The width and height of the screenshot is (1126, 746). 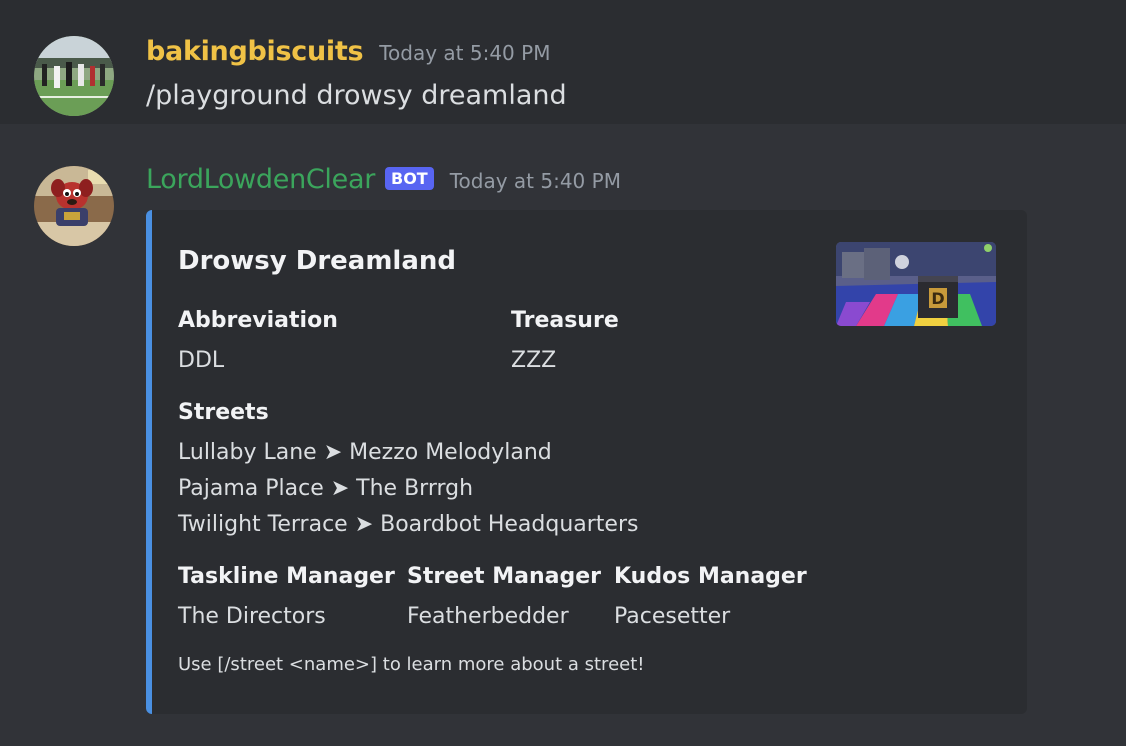 I want to click on playground-thumbnail-icon: D, so click(x=916, y=284).